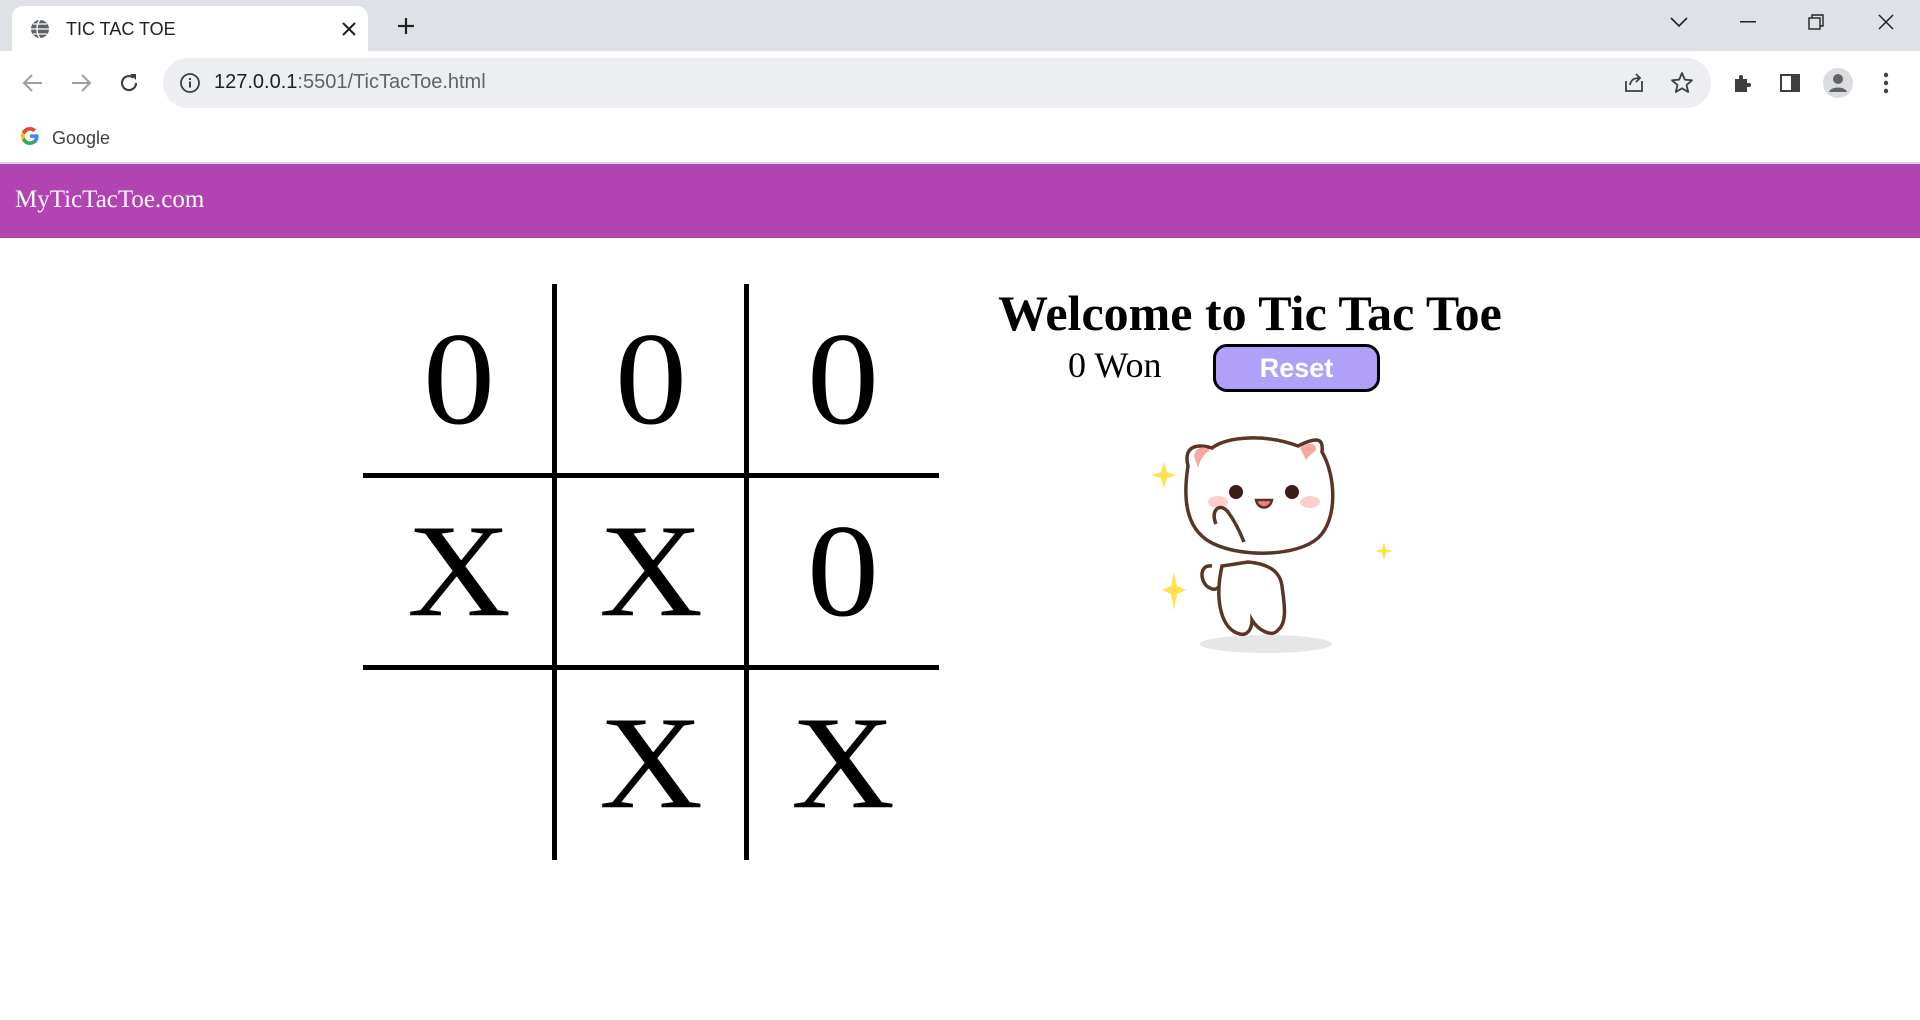 The image size is (1920, 1020). Describe the element at coordinates (406, 26) in the screenshot. I see `plus-icon` at that location.